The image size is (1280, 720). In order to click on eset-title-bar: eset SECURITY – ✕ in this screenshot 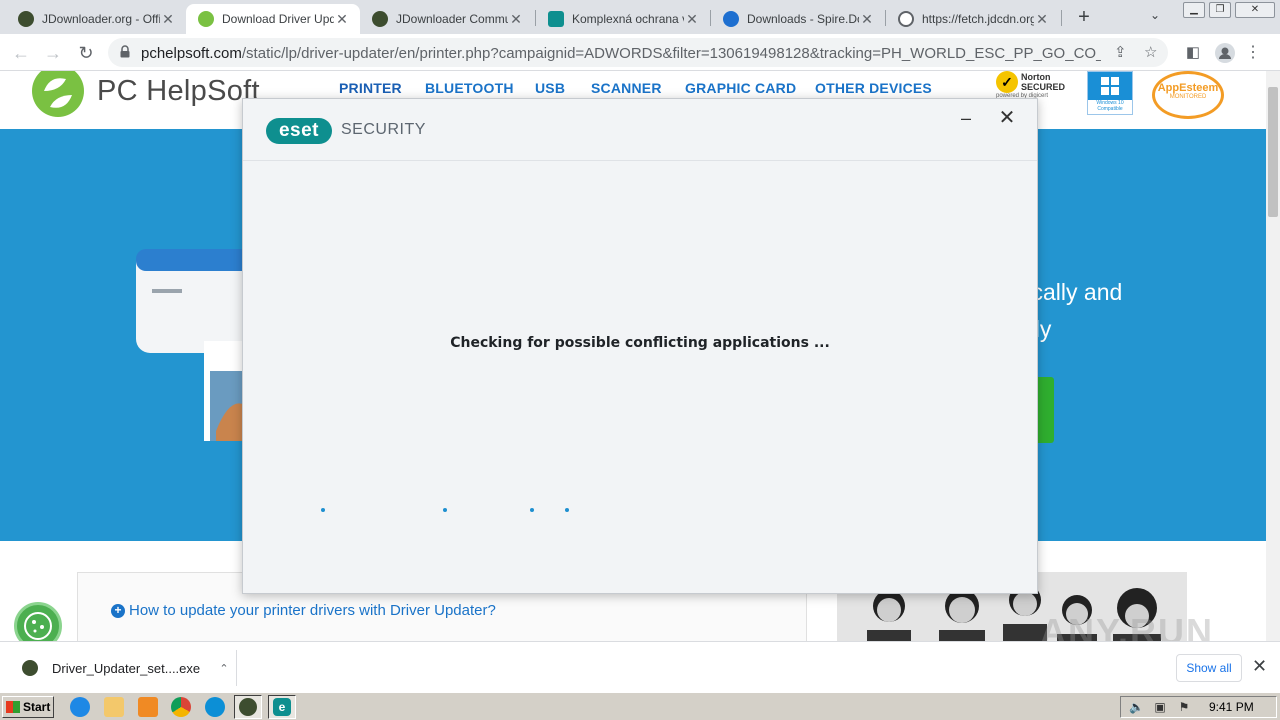, I will do `click(640, 130)`.